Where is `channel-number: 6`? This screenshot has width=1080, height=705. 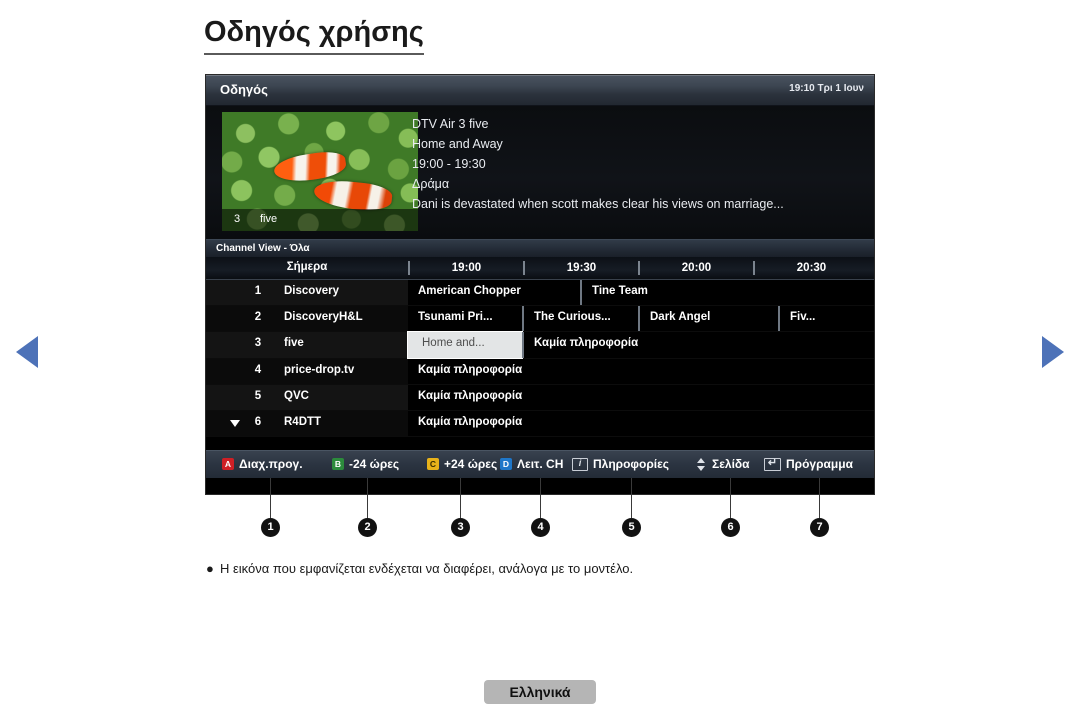
channel-number: 6 is located at coordinates (258, 421).